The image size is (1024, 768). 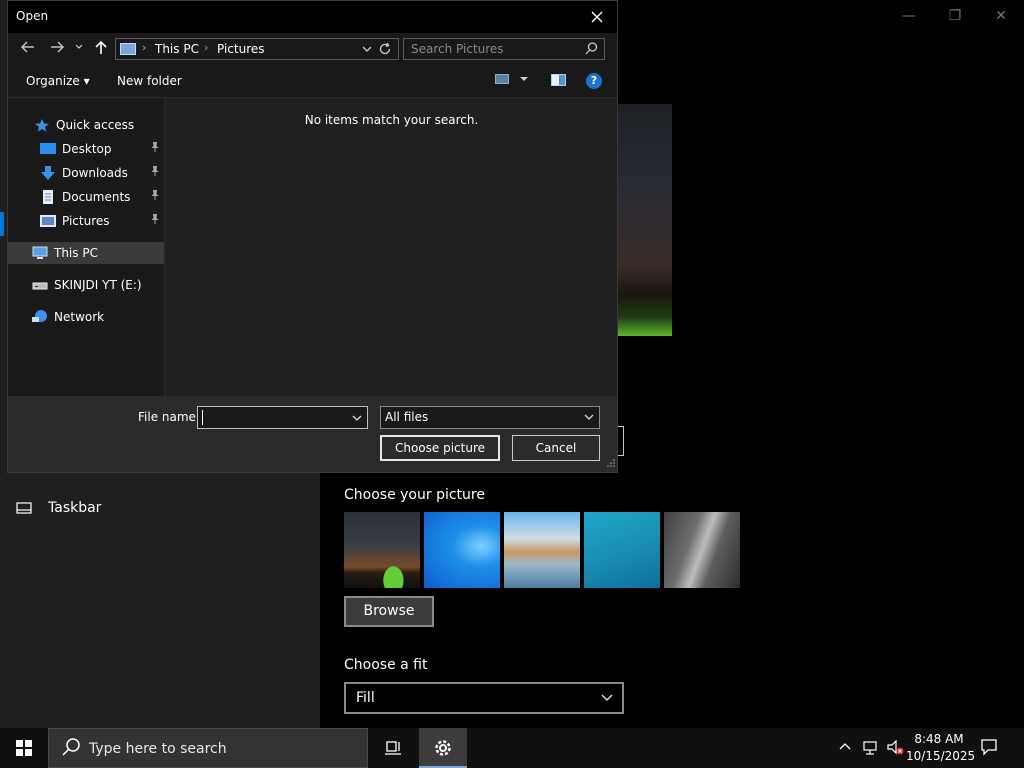 I want to click on view-options-button, so click(x=524, y=80).